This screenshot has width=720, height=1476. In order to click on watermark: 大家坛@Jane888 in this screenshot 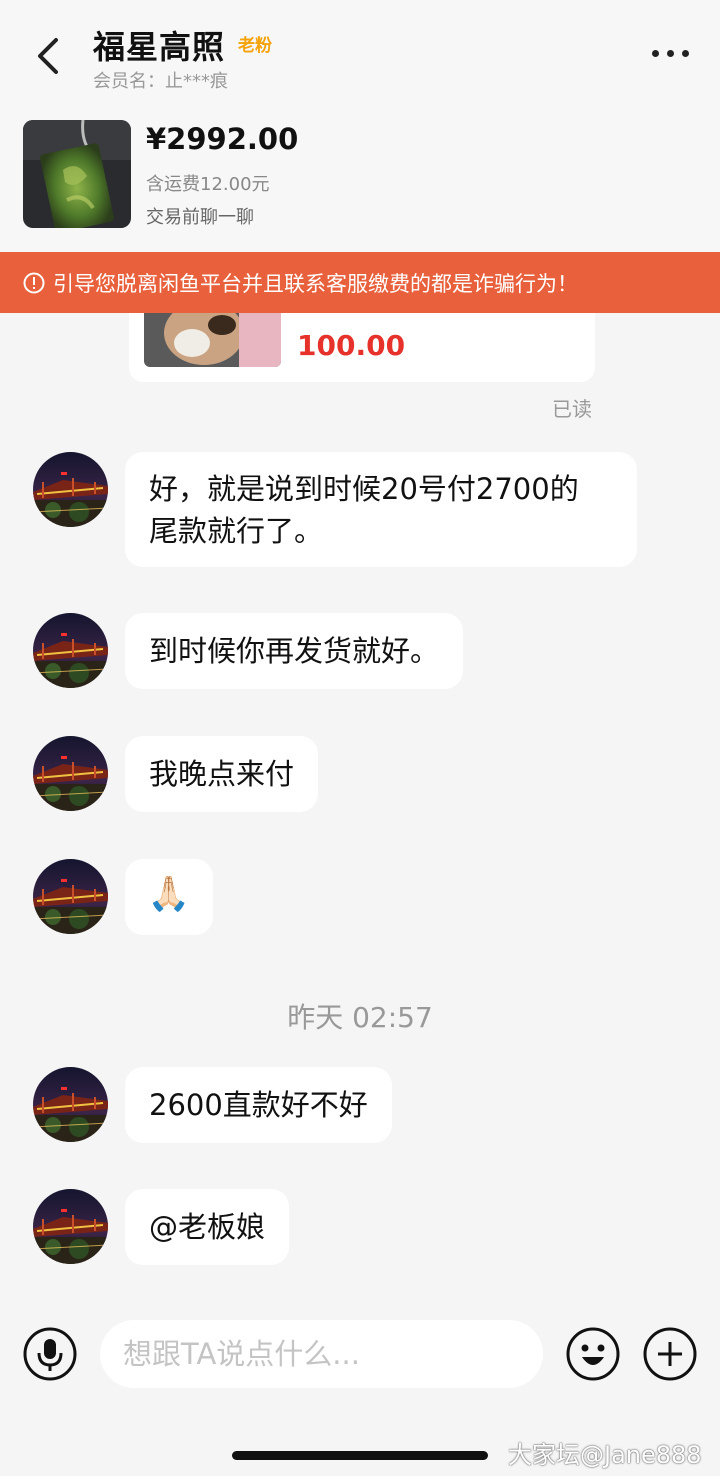, I will do `click(605, 1455)`.